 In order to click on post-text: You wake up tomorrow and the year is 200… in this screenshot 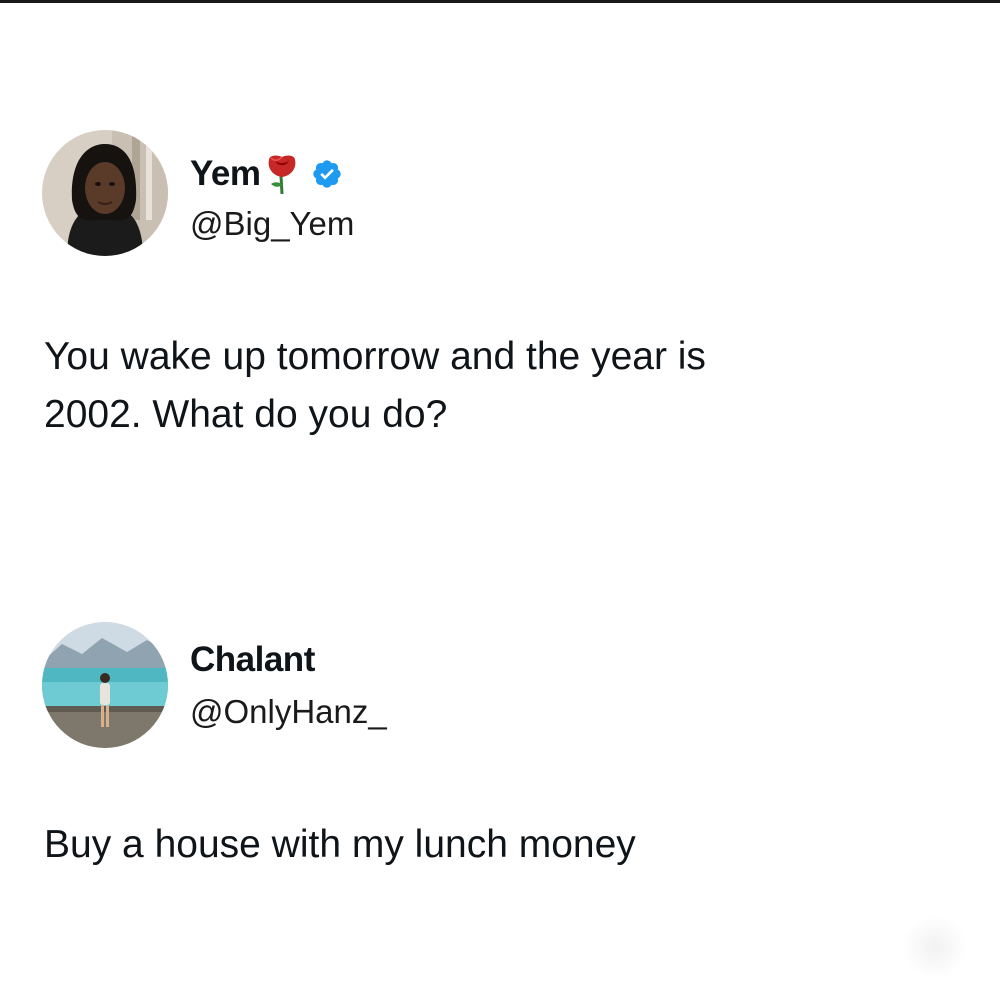, I will do `click(494, 386)`.